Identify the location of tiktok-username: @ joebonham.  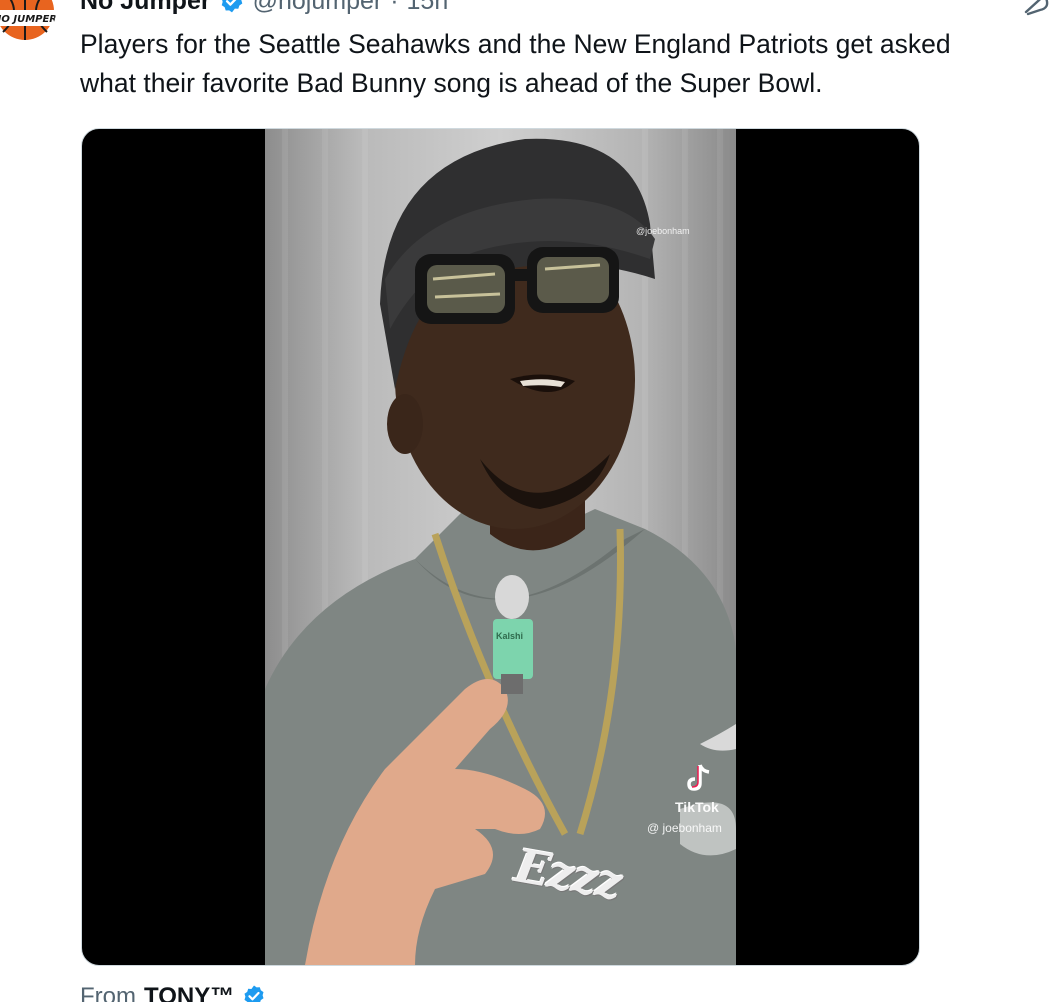
(684, 828).